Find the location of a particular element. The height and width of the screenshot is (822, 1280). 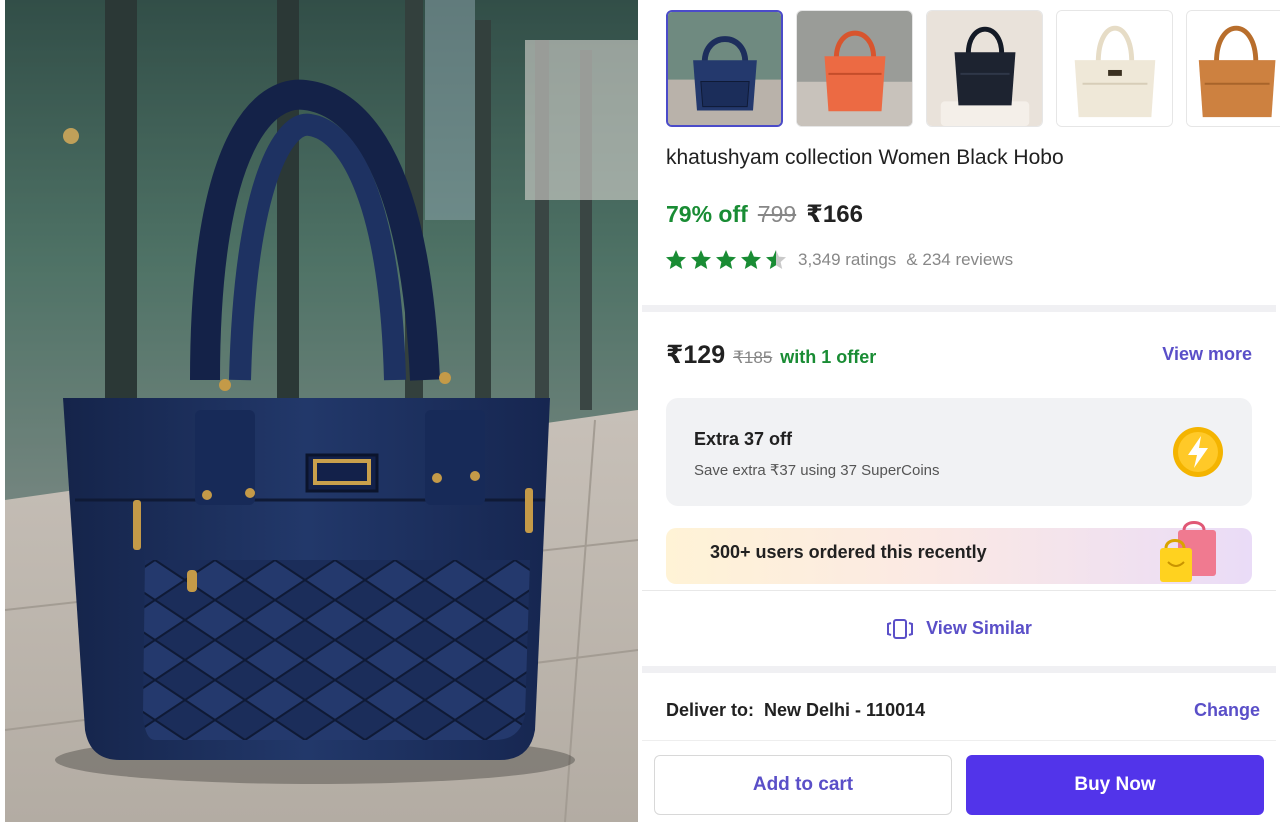

thumb-tan-bag is located at coordinates (1233, 68).